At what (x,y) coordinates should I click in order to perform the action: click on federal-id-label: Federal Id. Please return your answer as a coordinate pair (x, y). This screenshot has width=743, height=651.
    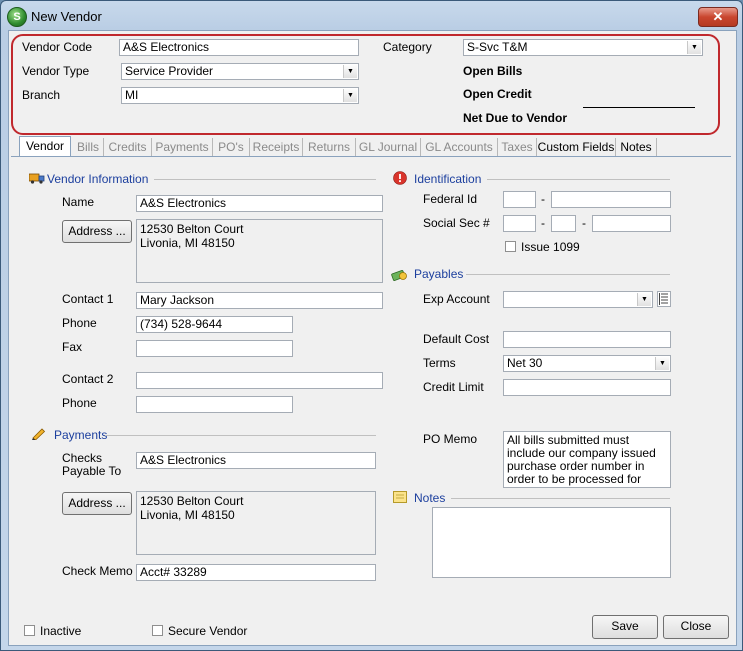
    Looking at the image, I should click on (450, 199).